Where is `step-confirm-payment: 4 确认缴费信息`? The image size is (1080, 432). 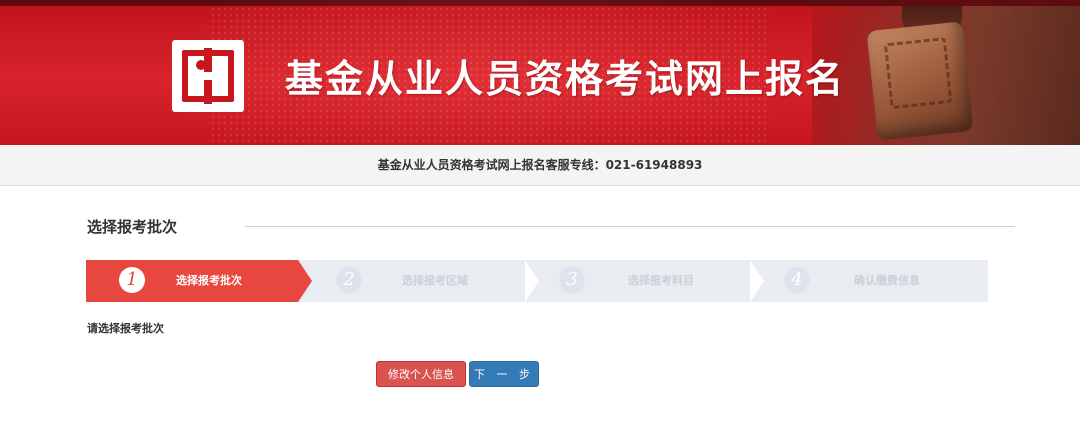 step-confirm-payment: 4 确认缴费信息 is located at coordinates (875, 281).